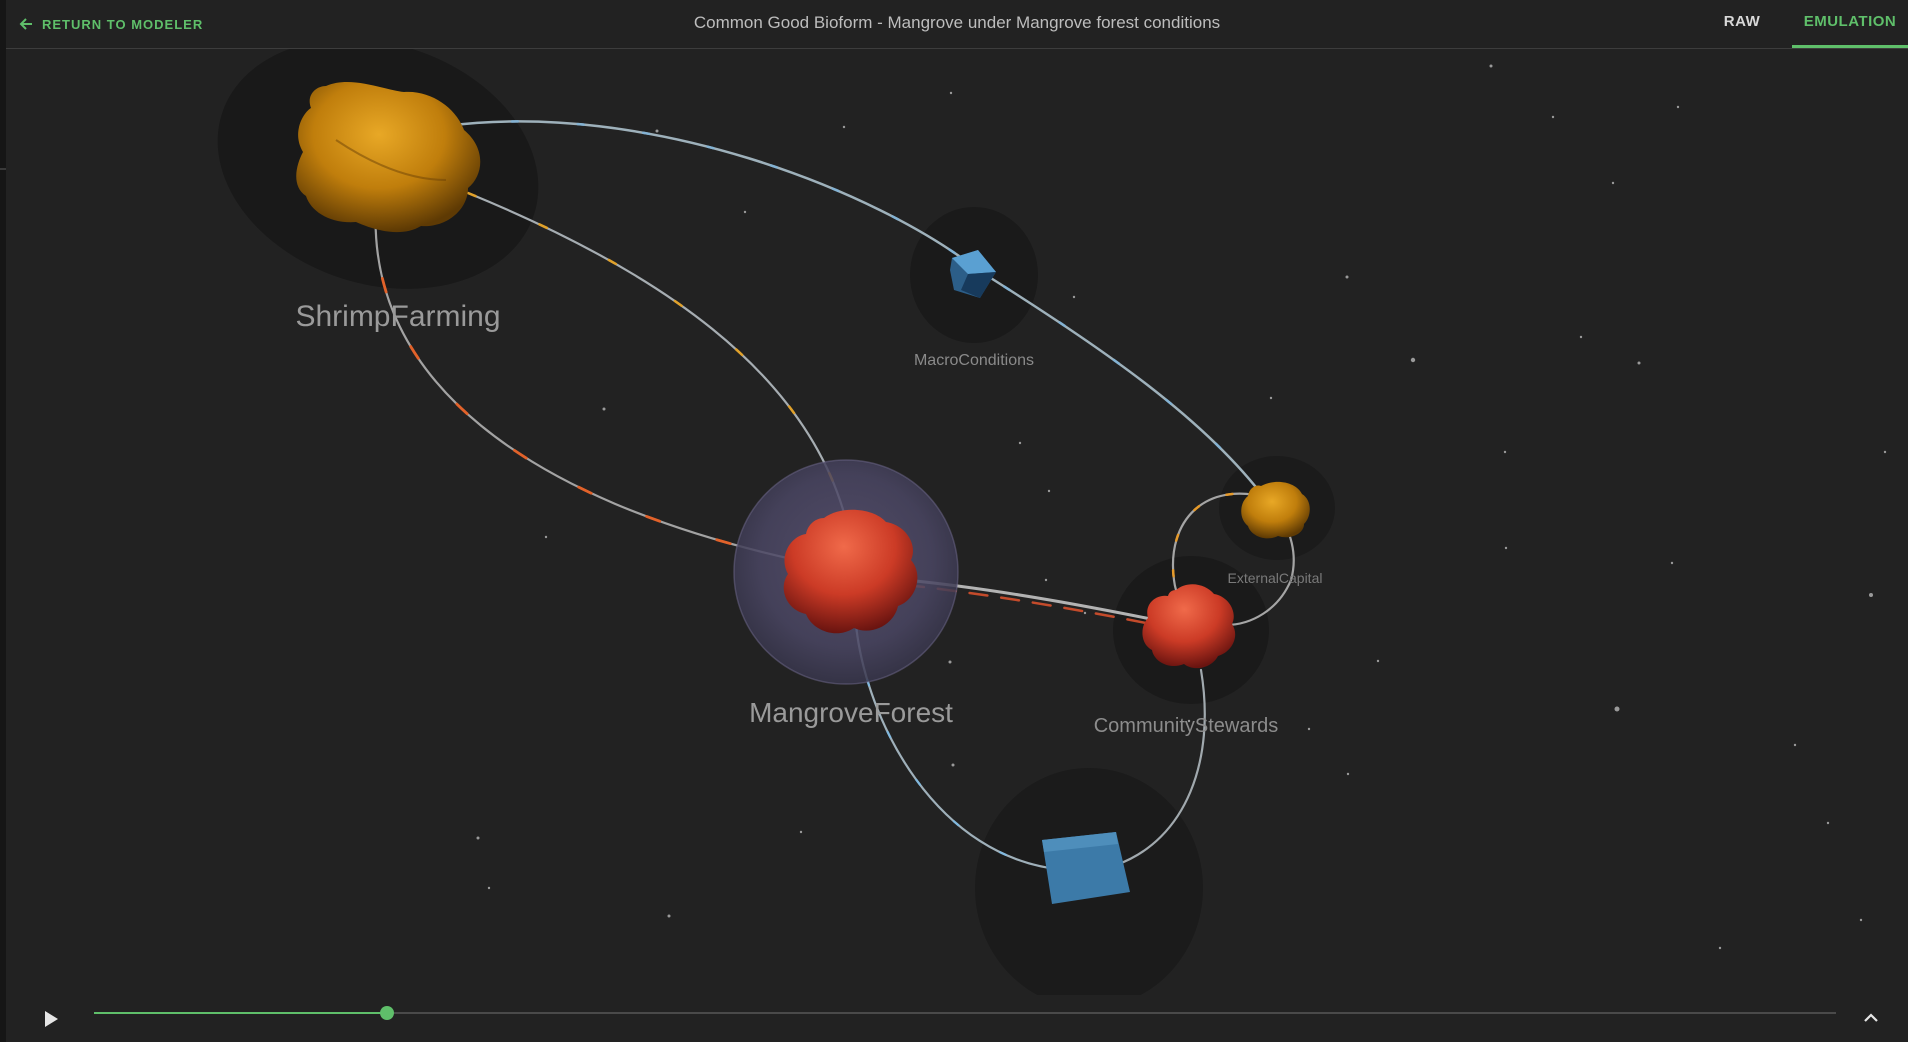 This screenshot has height=1042, width=1908. What do you see at coordinates (386, 1013) in the screenshot?
I see `timeline-slider-thumb` at bounding box center [386, 1013].